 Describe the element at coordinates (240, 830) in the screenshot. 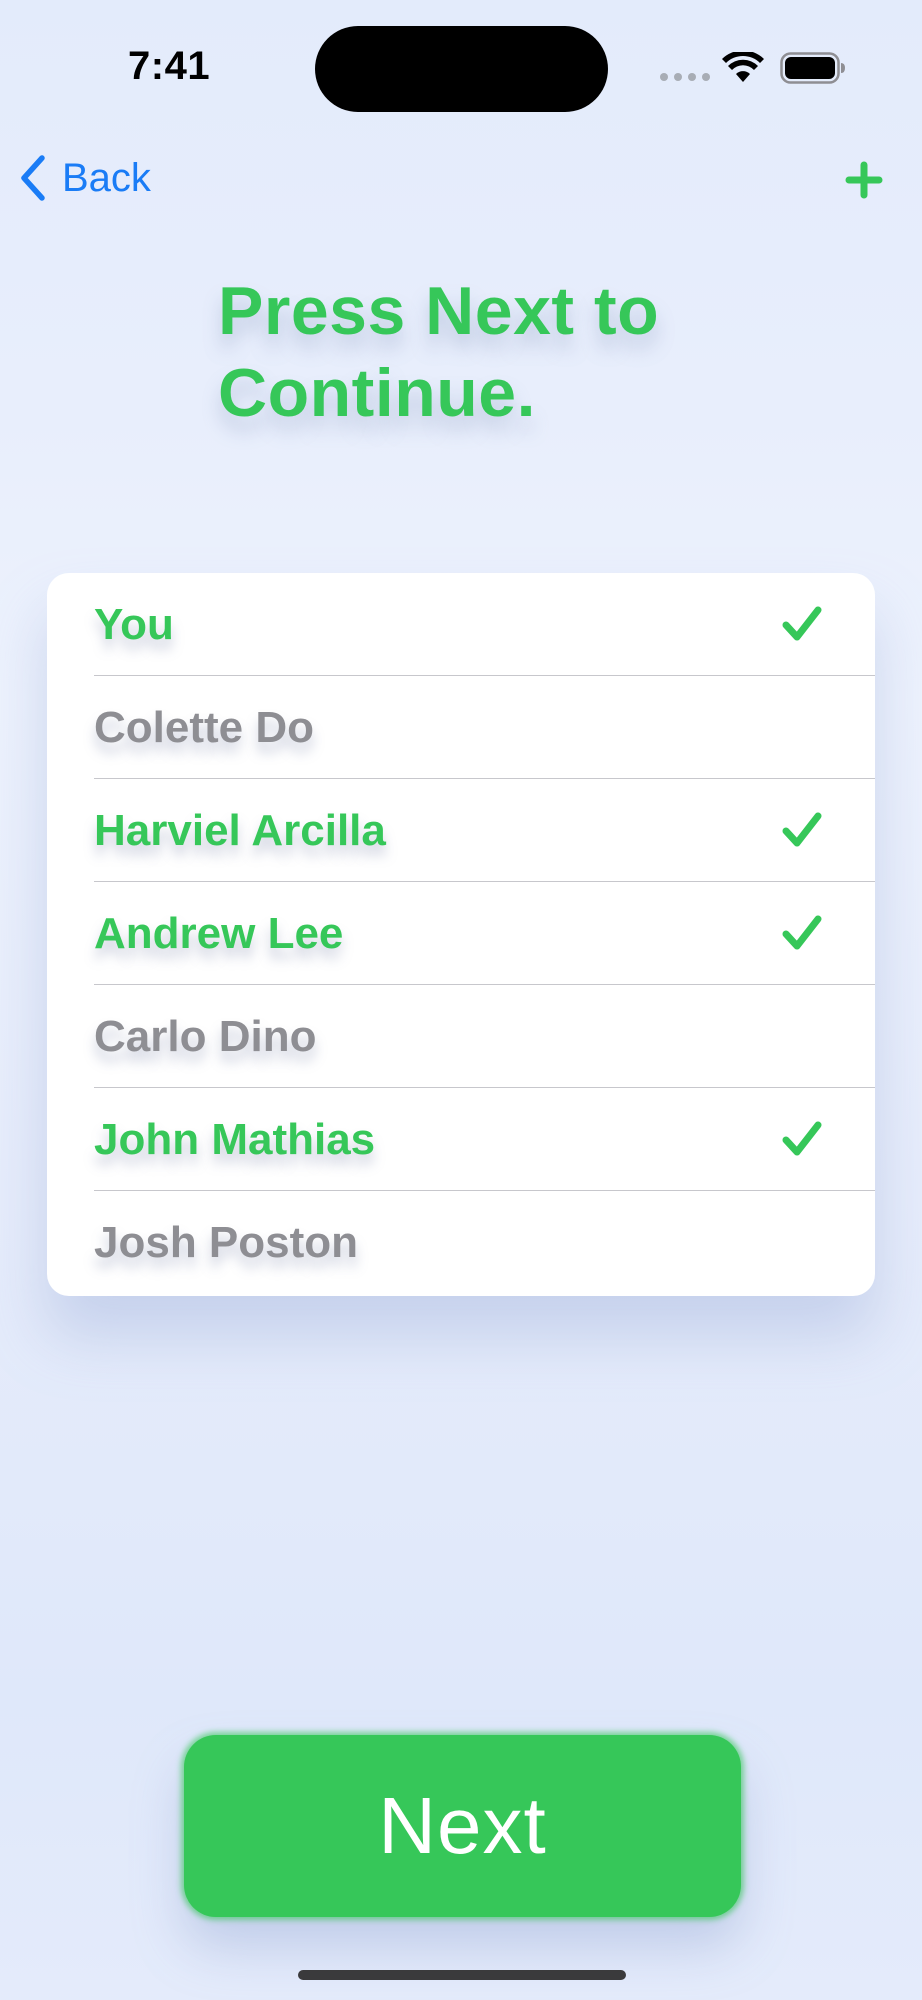

I see `person-name: Harviel Arcilla` at that location.